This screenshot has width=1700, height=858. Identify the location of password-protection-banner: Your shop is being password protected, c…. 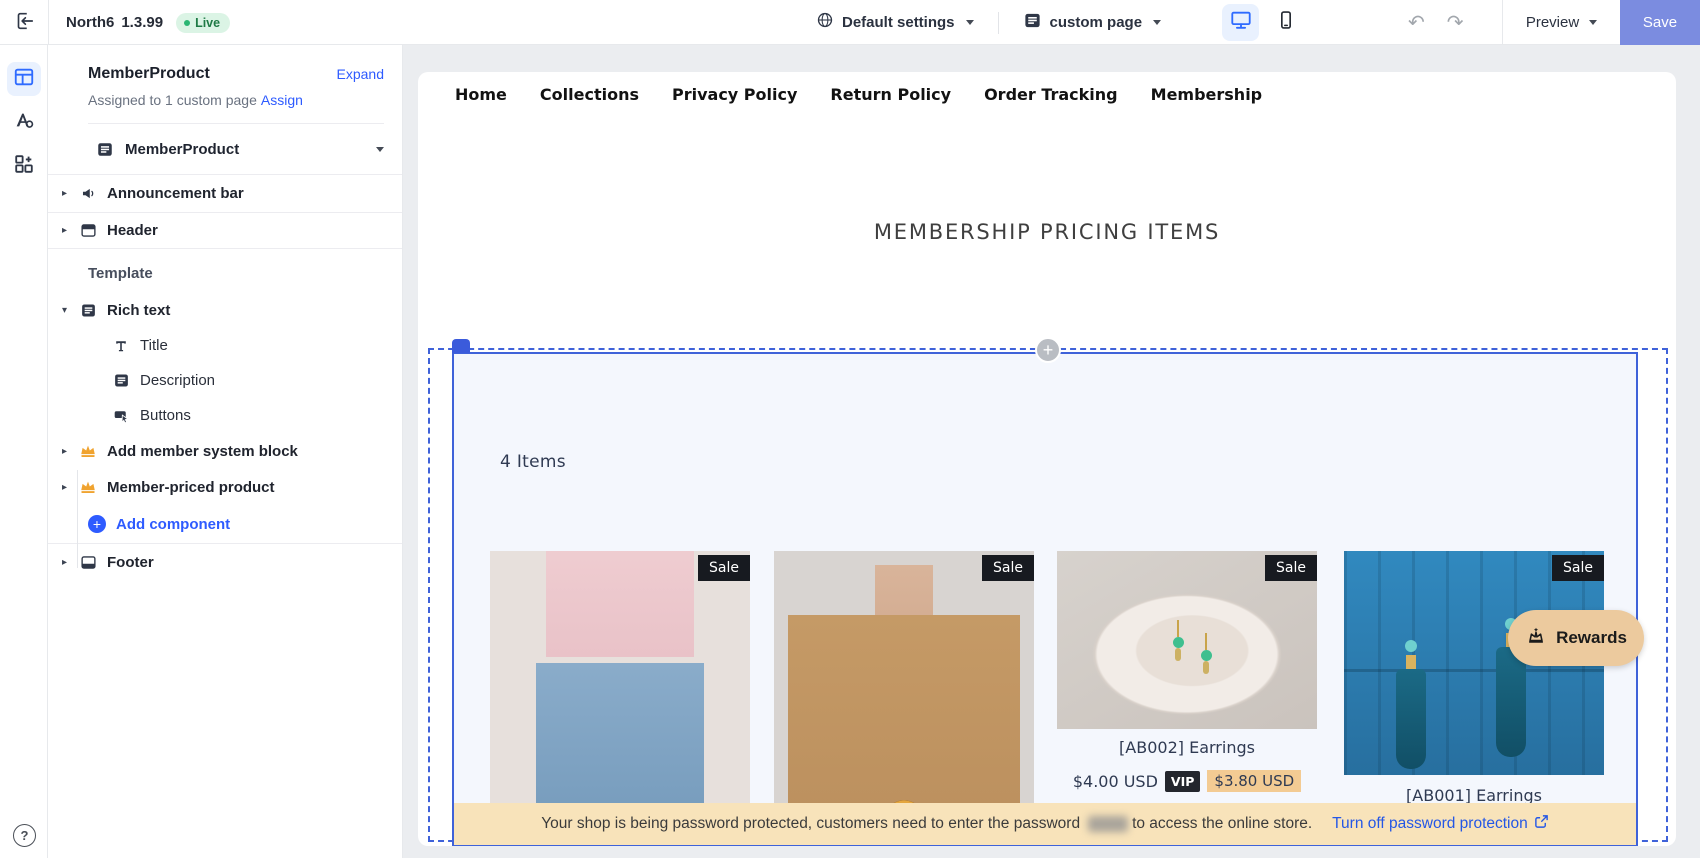
(1045, 824).